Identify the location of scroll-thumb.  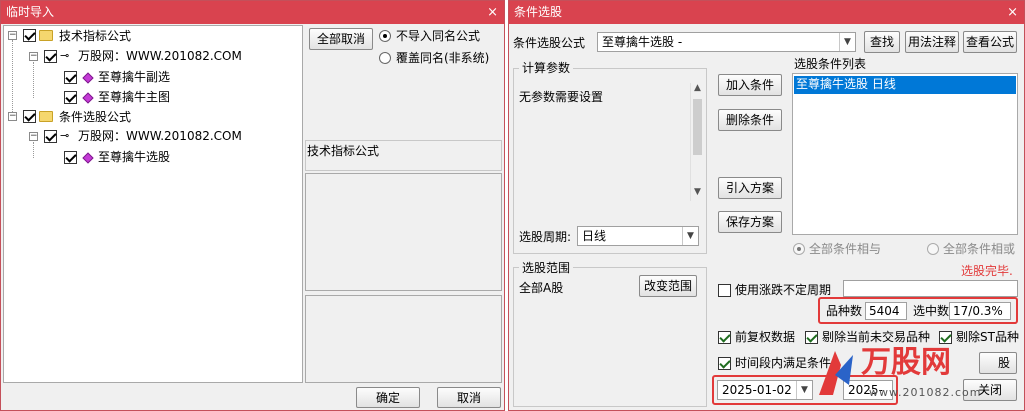
(697, 127).